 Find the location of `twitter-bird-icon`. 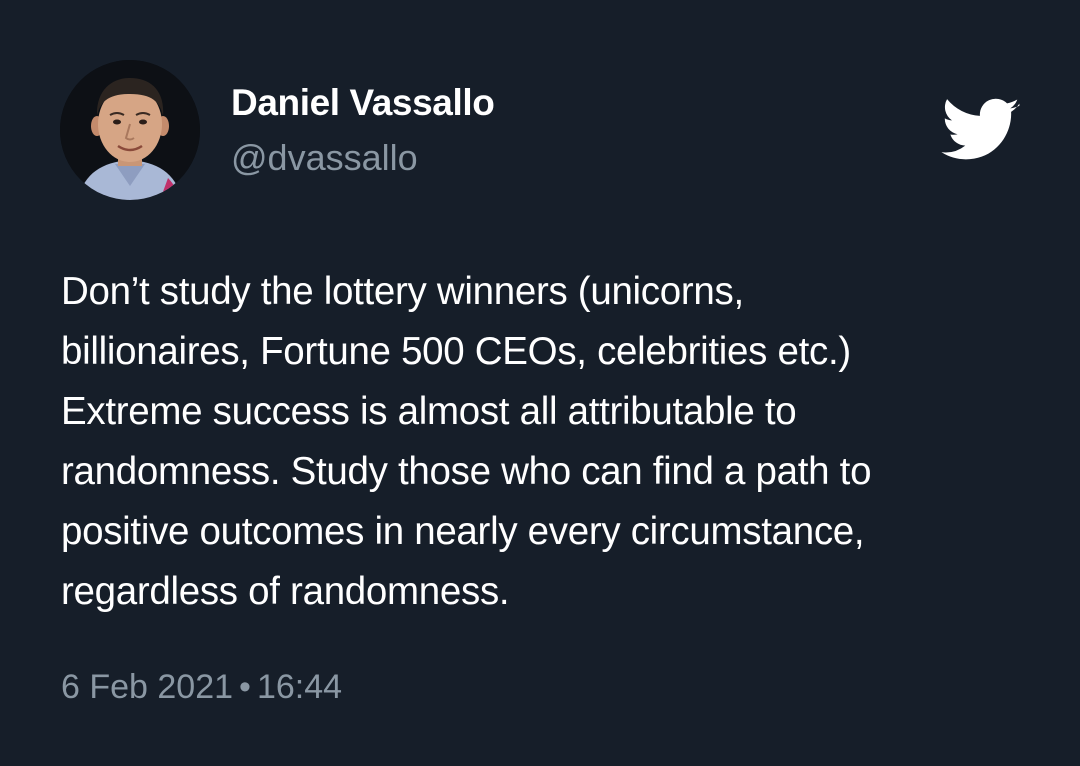

twitter-bird-icon is located at coordinates (980, 129).